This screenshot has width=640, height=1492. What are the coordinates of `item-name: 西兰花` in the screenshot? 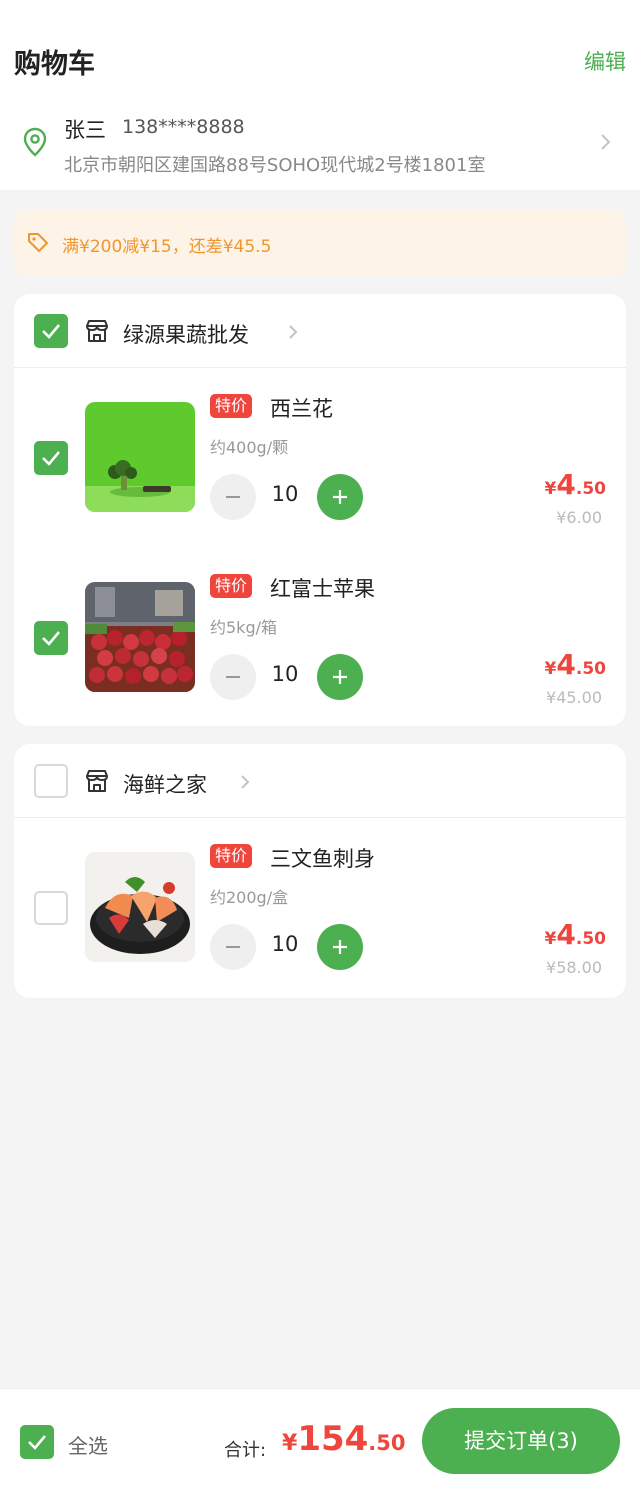 It's located at (301, 408).